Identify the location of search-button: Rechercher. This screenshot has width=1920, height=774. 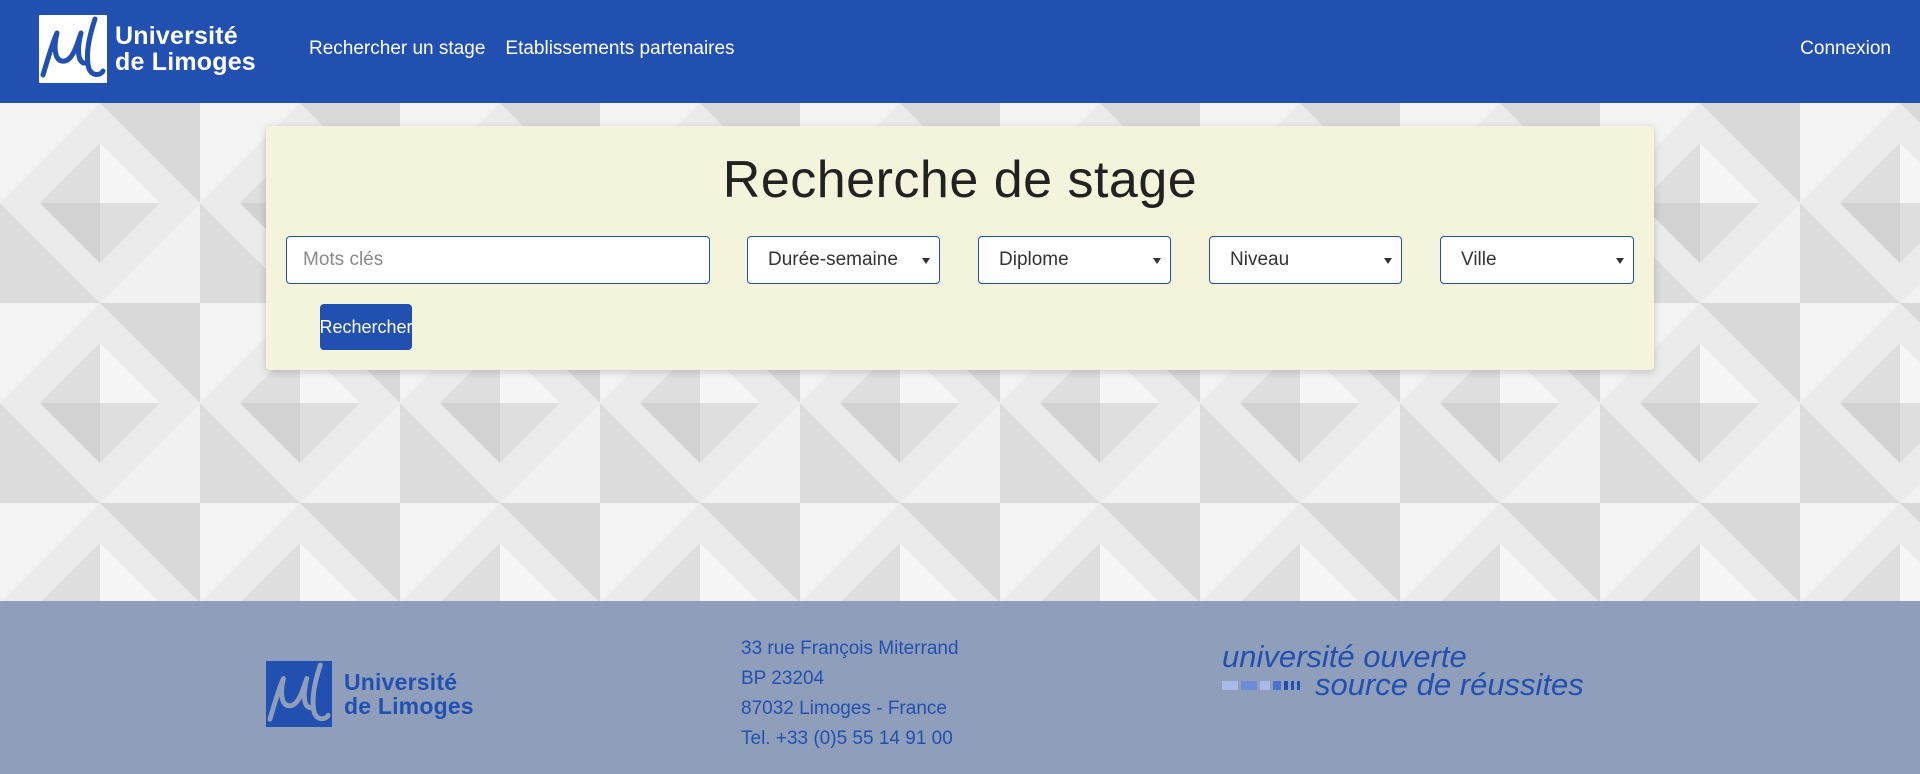
(366, 327).